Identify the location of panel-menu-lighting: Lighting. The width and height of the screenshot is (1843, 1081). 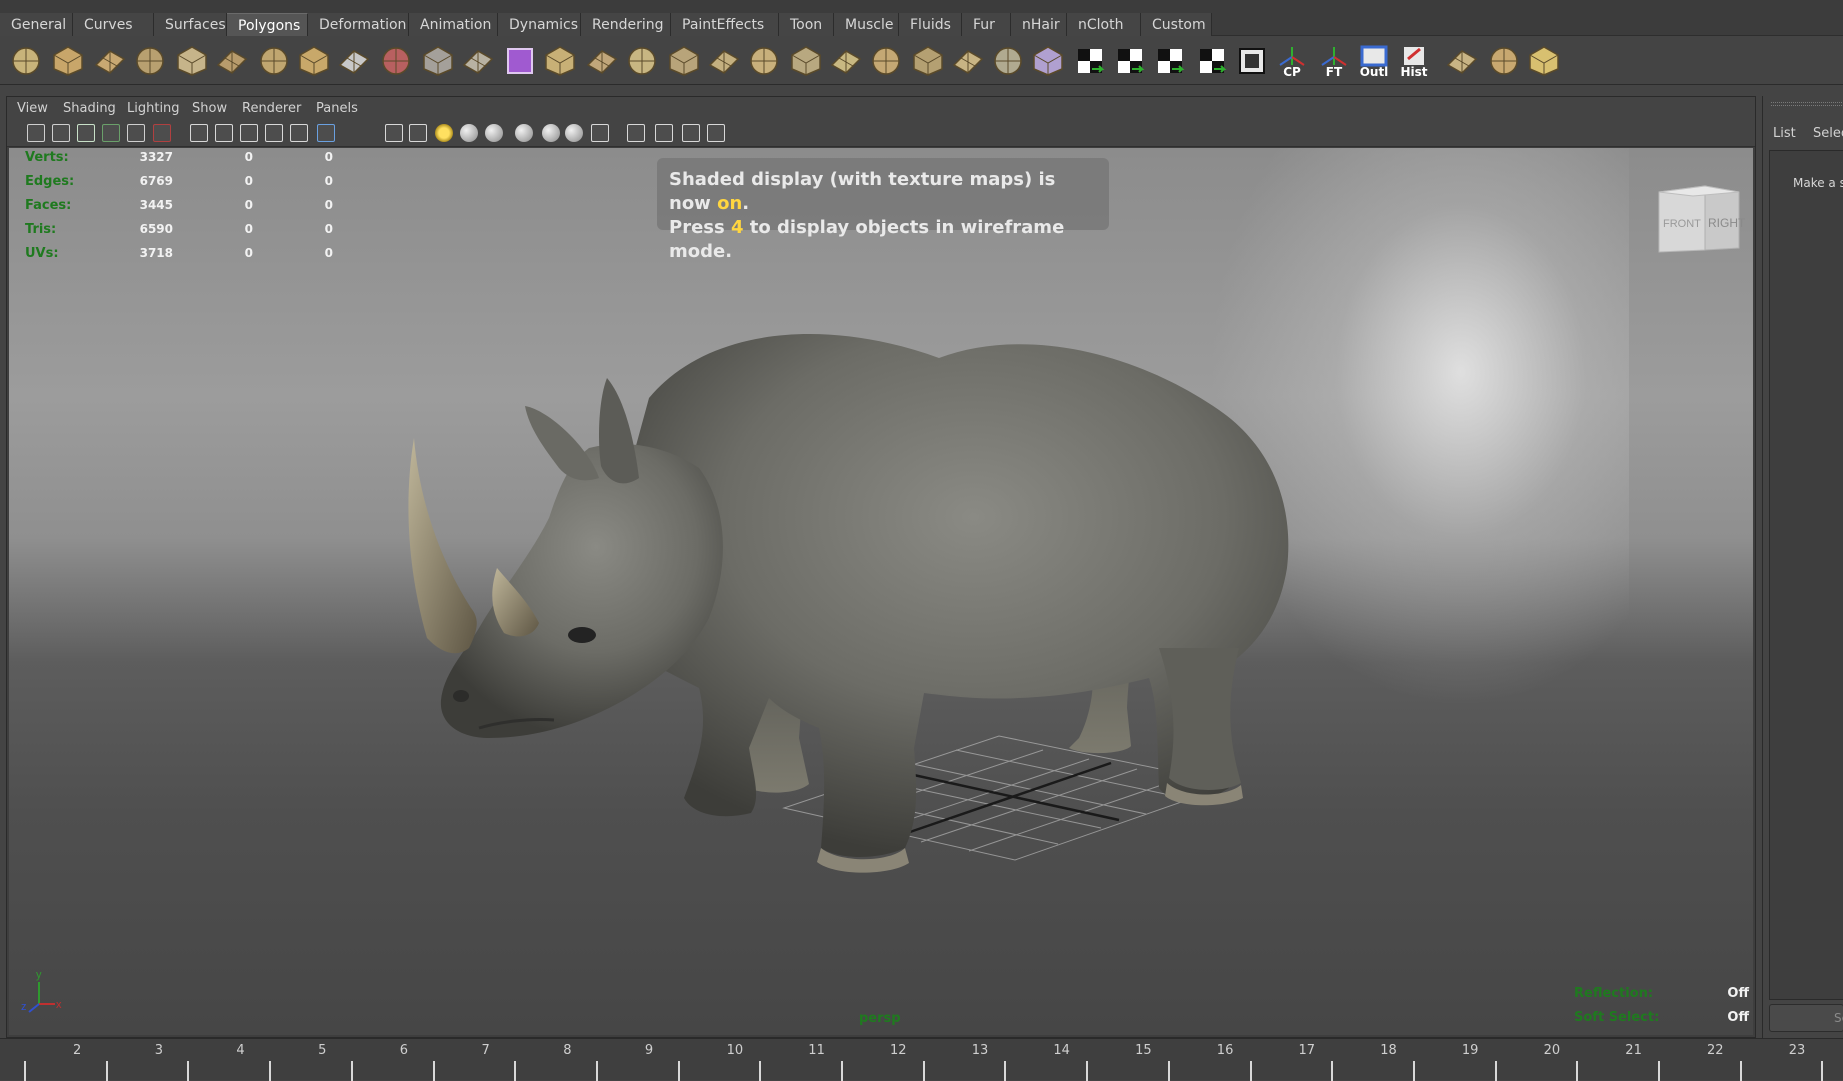
(153, 108).